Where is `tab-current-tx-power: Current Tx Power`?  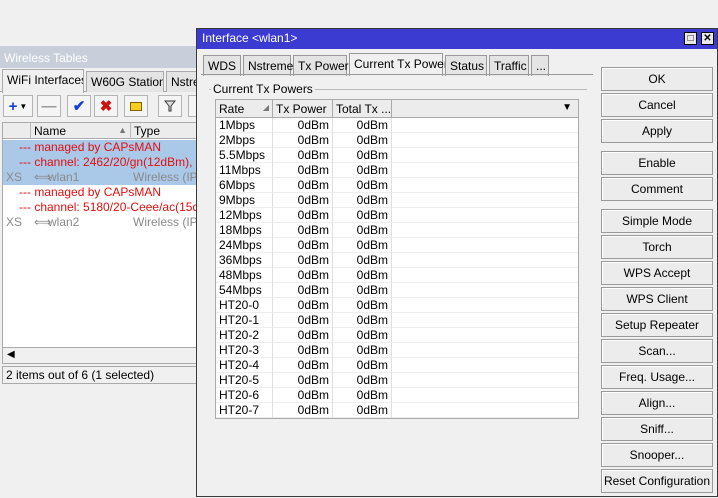
tab-current-tx-power: Current Tx Power is located at coordinates (398, 64).